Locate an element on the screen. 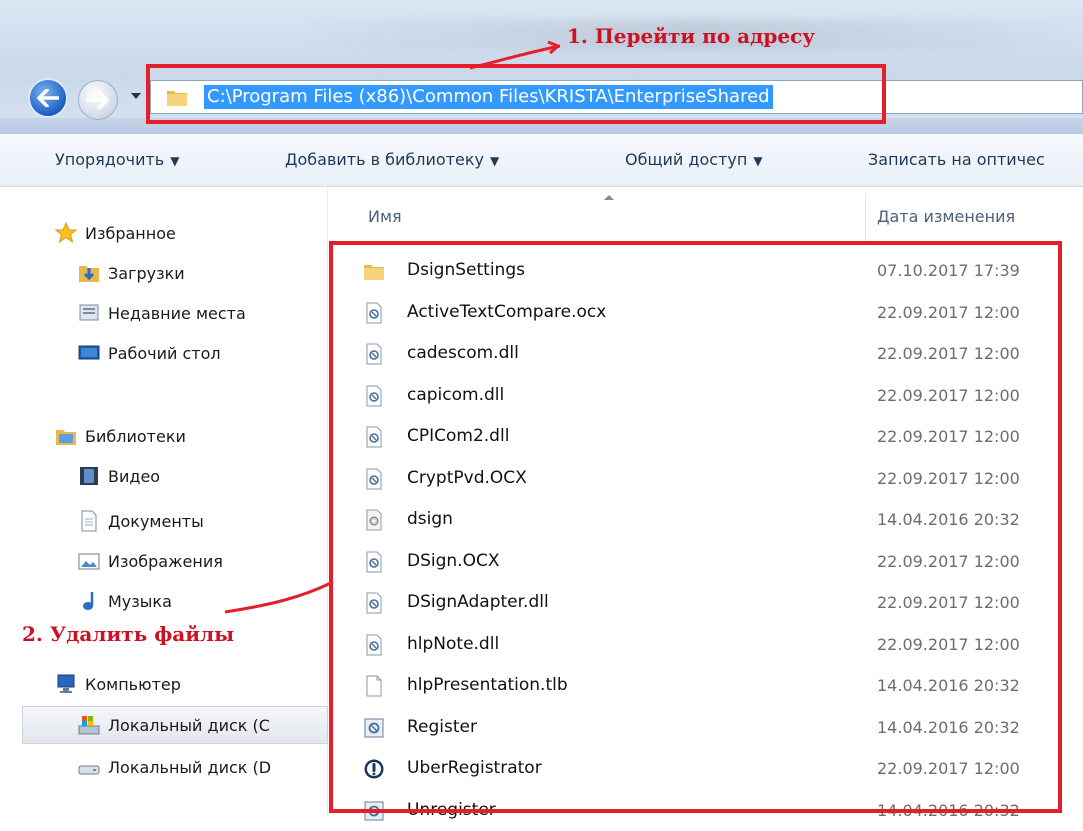 Image resolution: width=1083 pixels, height=831 pixels. sidebar-label: Музыка is located at coordinates (140, 601).